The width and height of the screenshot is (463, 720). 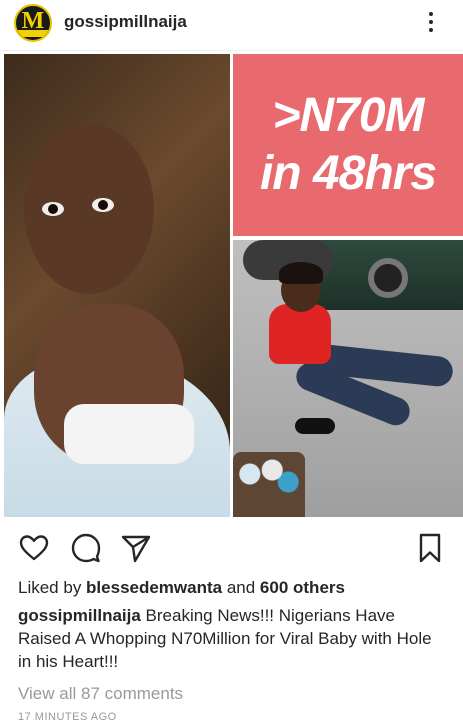 I want to click on avatar: M, so click(x=33, y=23).